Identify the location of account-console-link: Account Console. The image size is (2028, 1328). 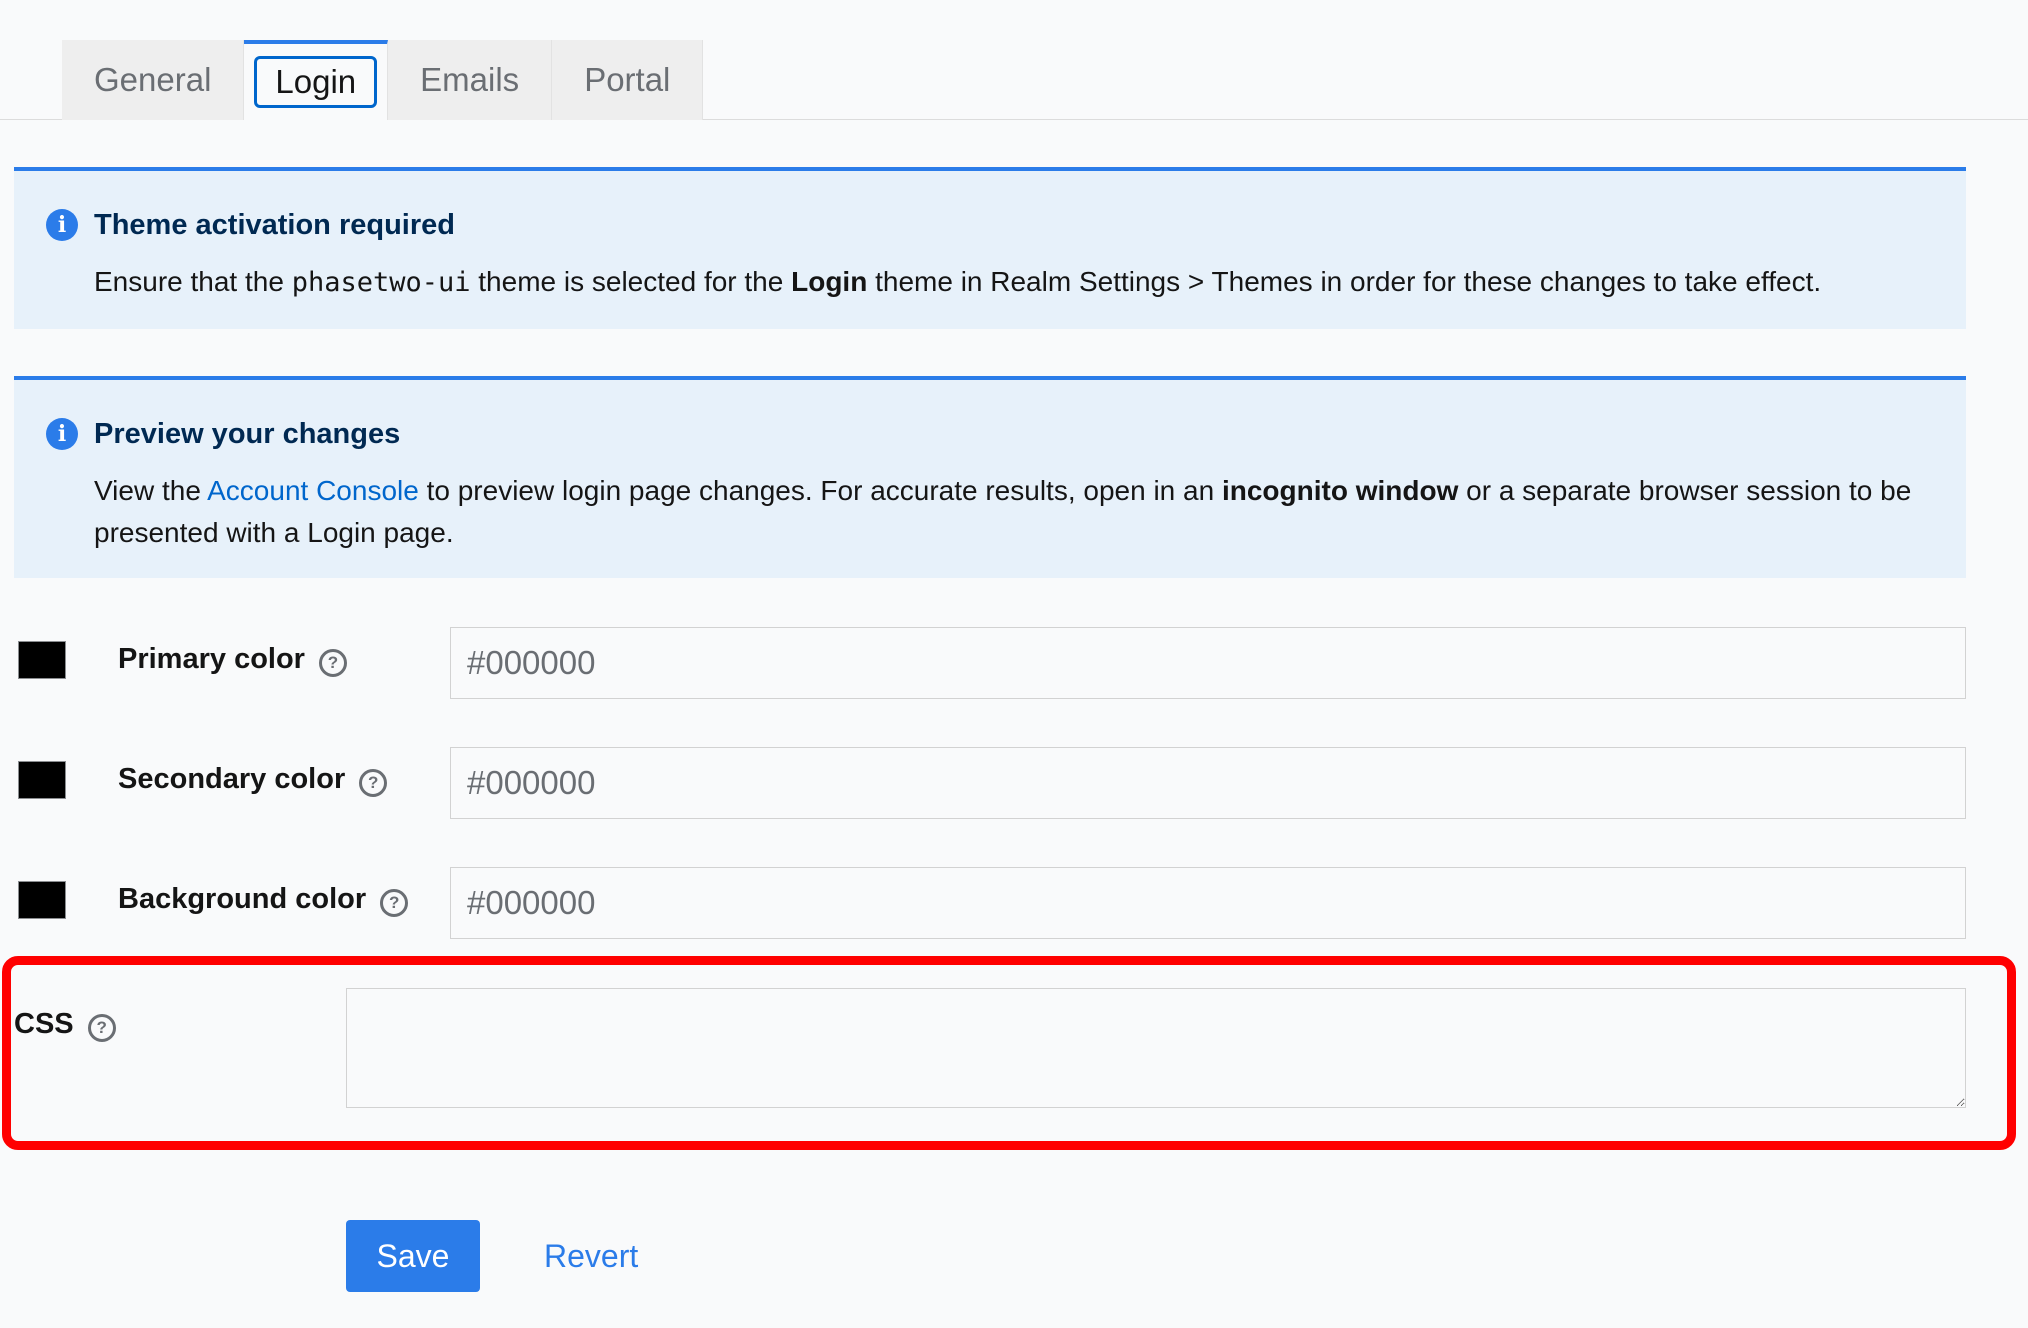
(313, 490).